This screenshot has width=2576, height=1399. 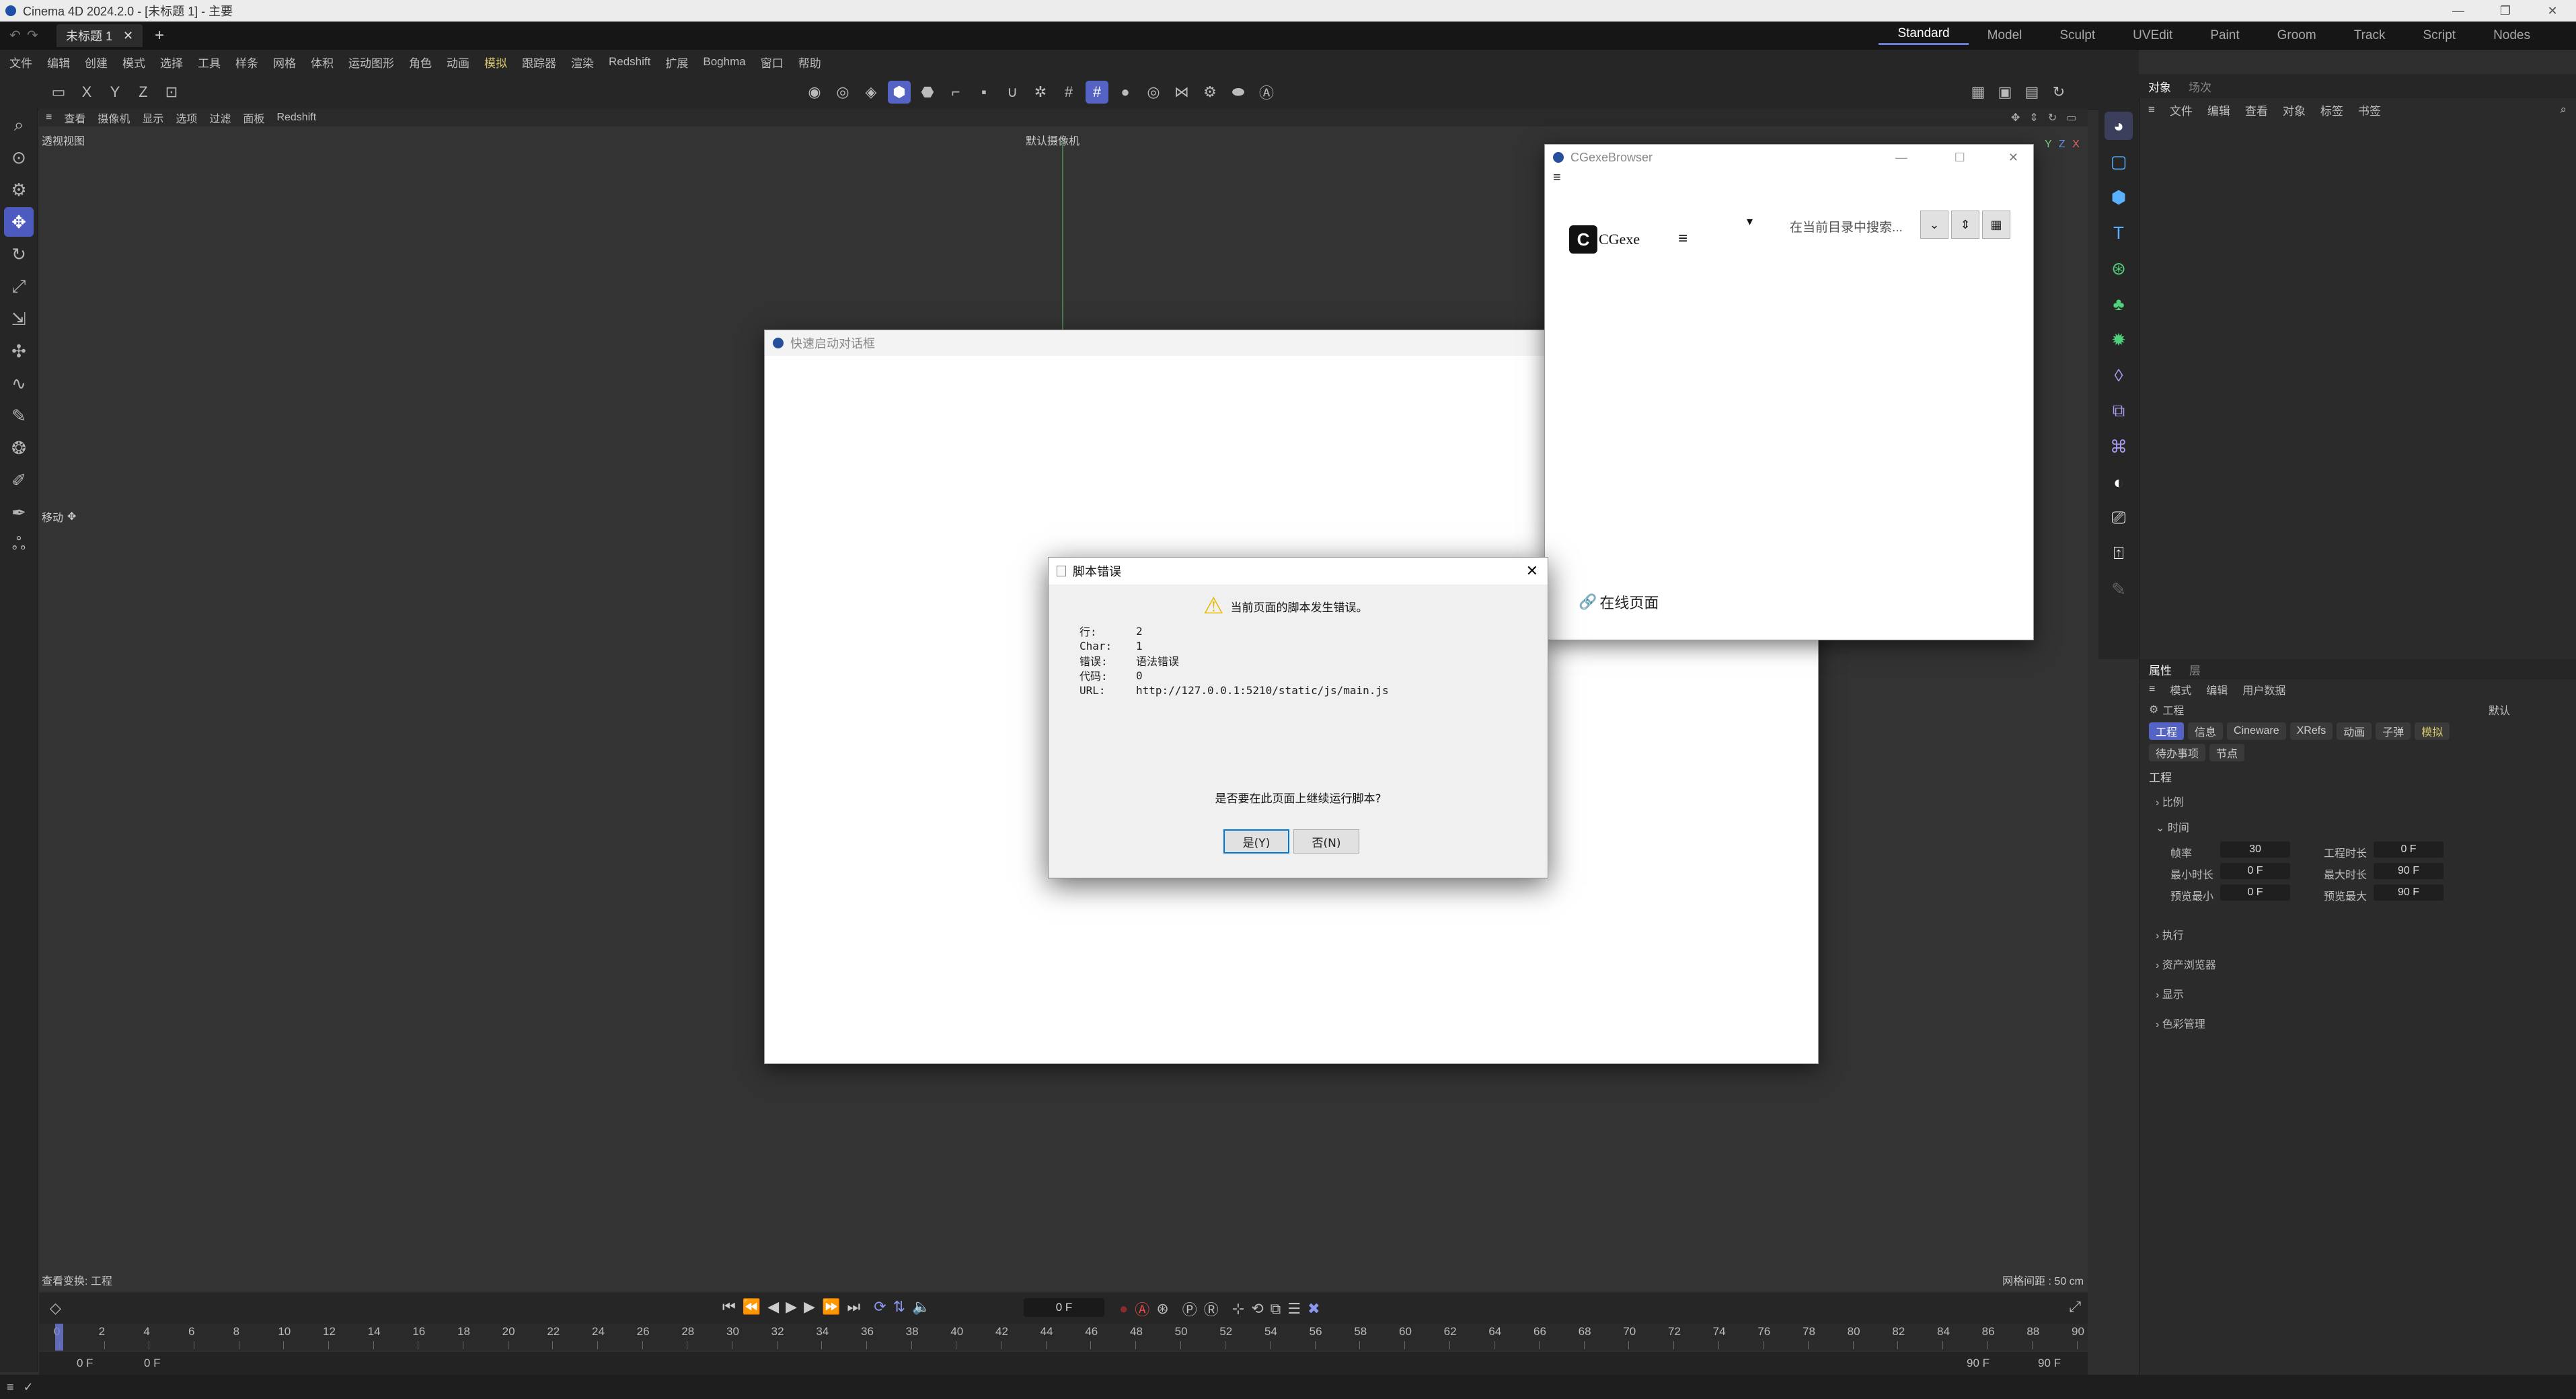 I want to click on spline-pen-icon: ∿, so click(x=19, y=384).